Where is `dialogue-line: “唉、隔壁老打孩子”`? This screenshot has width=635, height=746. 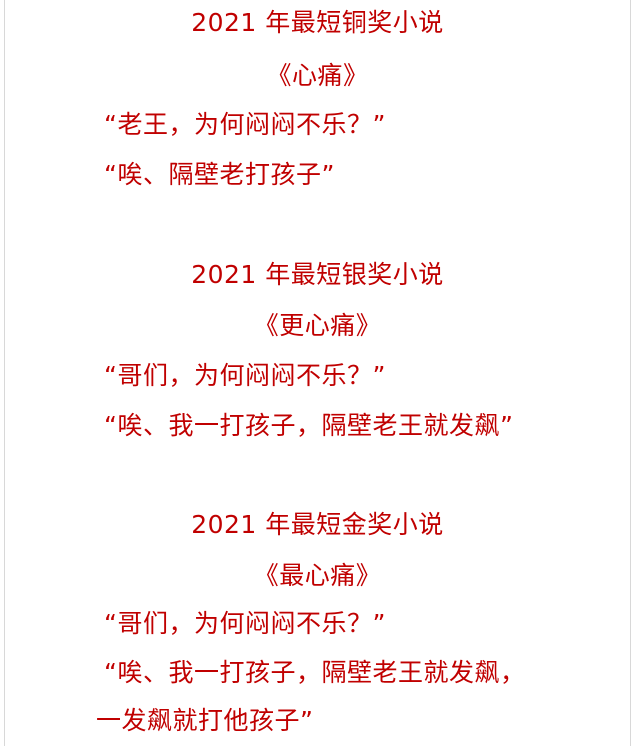 dialogue-line: “唉、隔壁老打孩子” is located at coordinates (219, 174).